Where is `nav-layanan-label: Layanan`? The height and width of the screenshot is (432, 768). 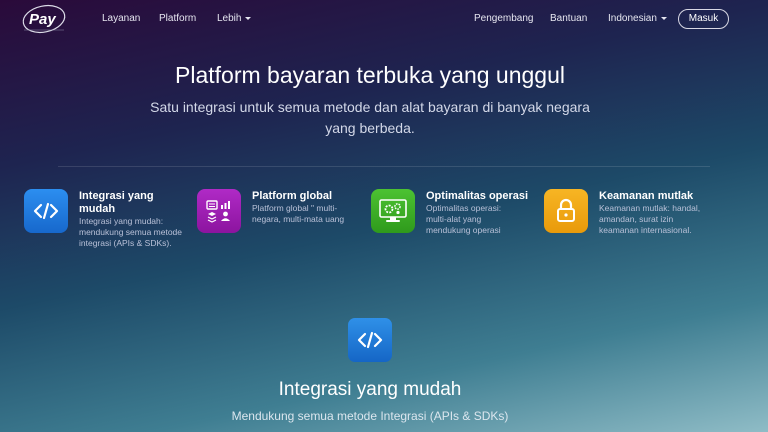
nav-layanan-label: Layanan is located at coordinates (121, 18).